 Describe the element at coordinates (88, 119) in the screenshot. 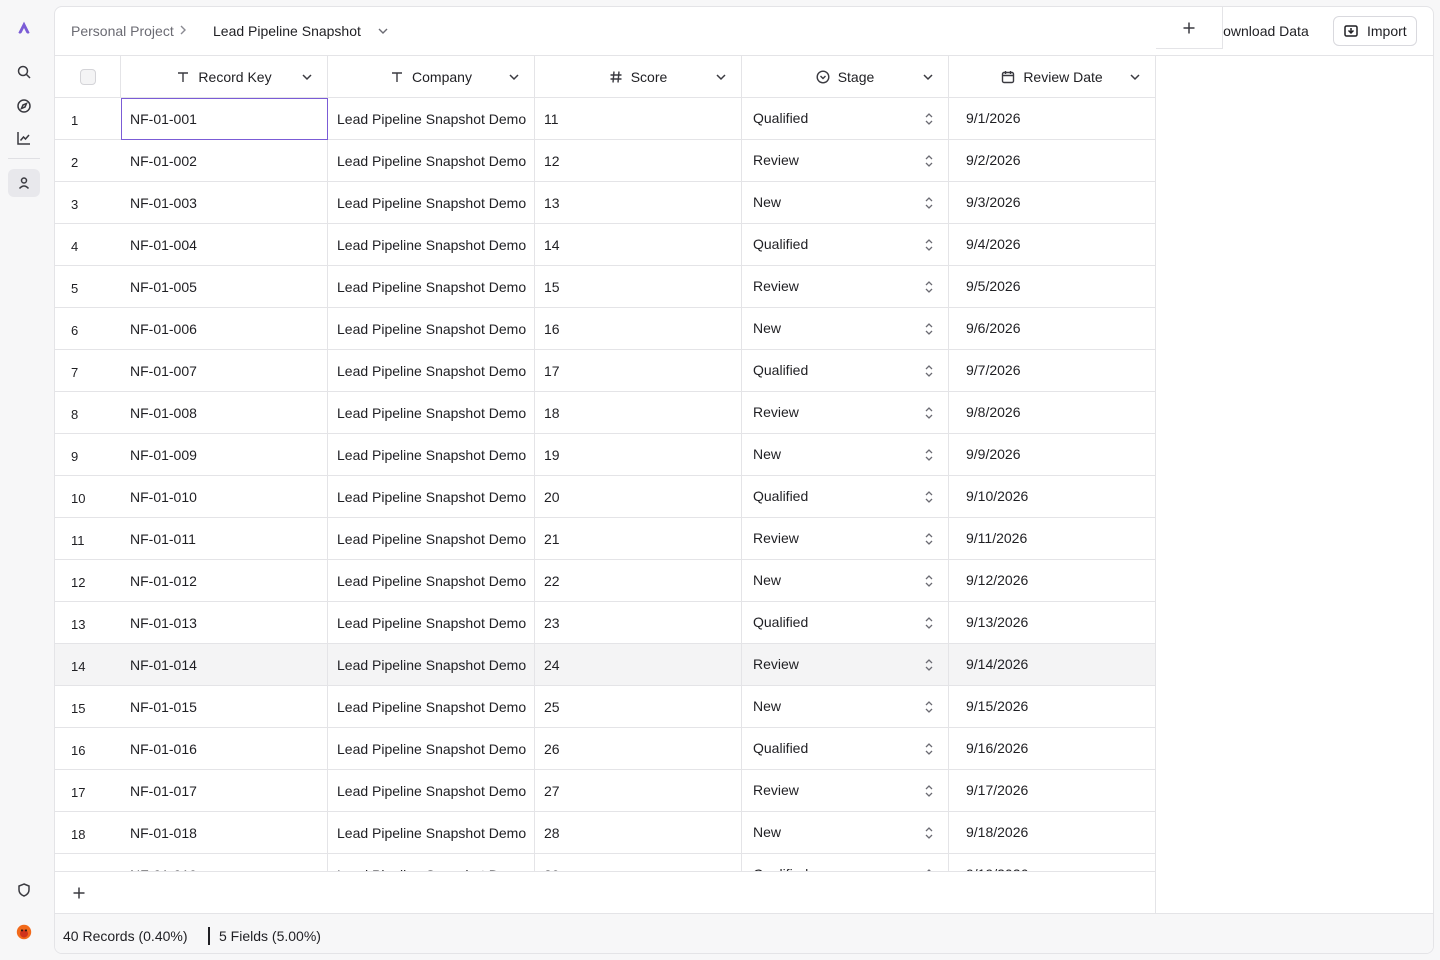

I see `row-number: 1` at that location.